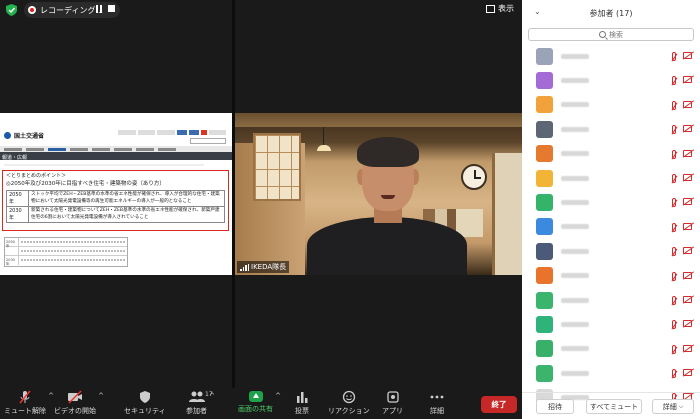 This screenshot has height=419, width=700. I want to click on polls-label: 投票, so click(302, 411).